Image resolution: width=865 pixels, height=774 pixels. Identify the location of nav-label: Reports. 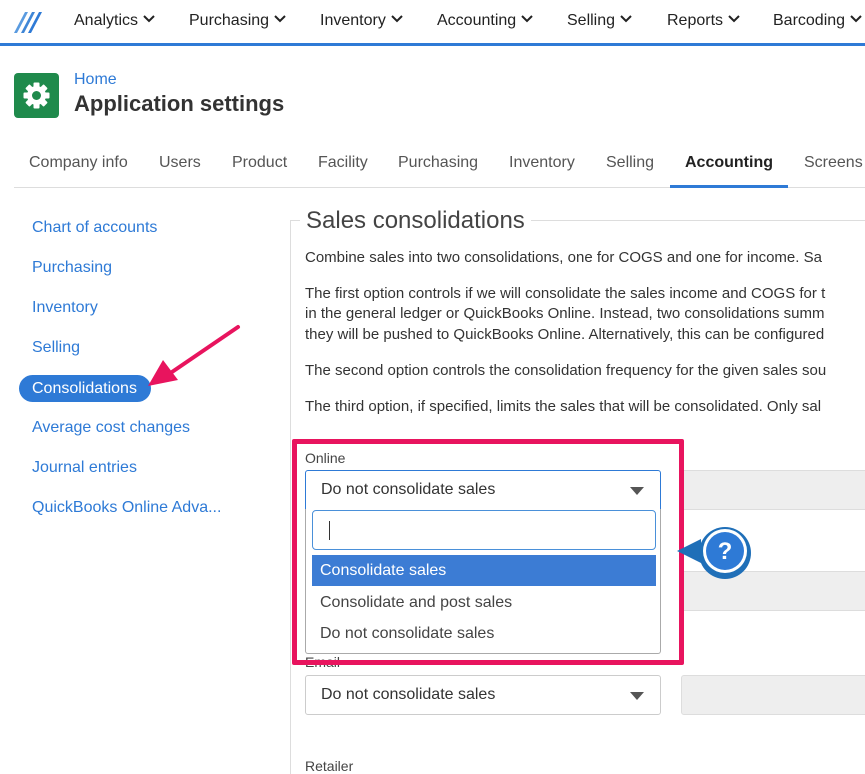
(695, 20).